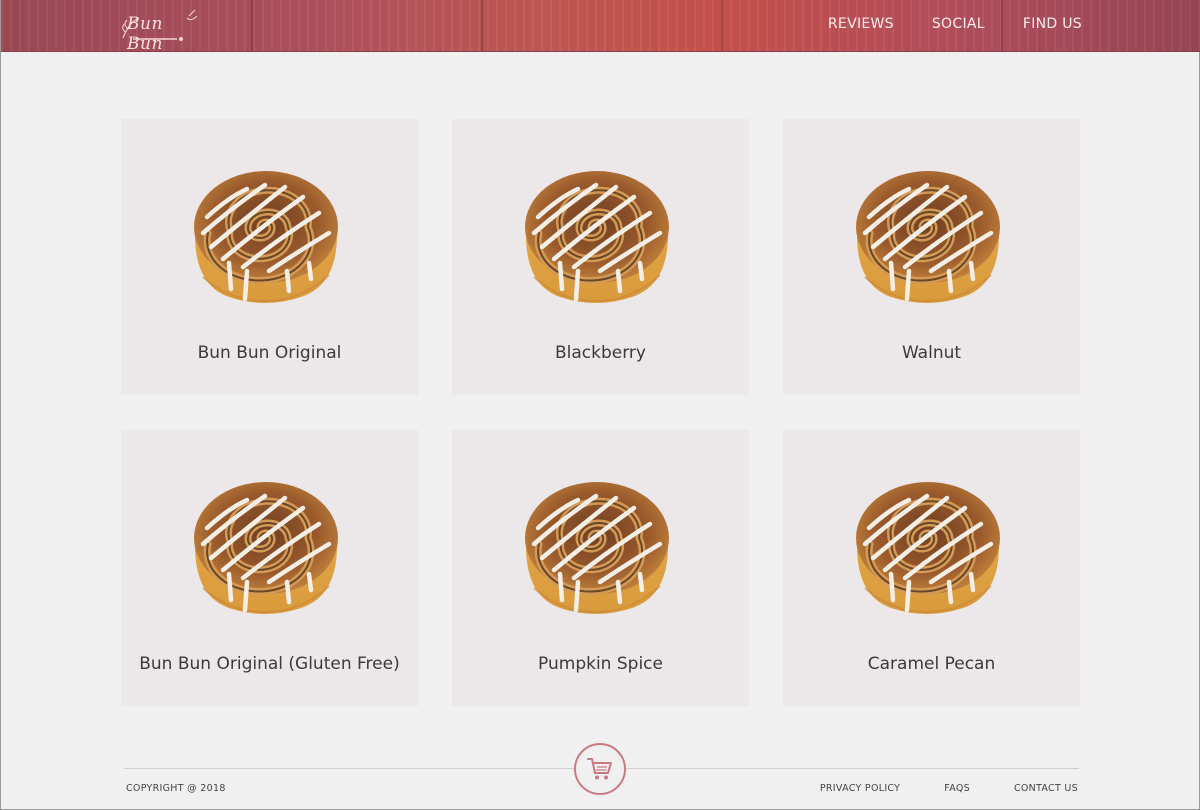 The image size is (1200, 810). I want to click on logo-text: Bun Bun, so click(145, 33).